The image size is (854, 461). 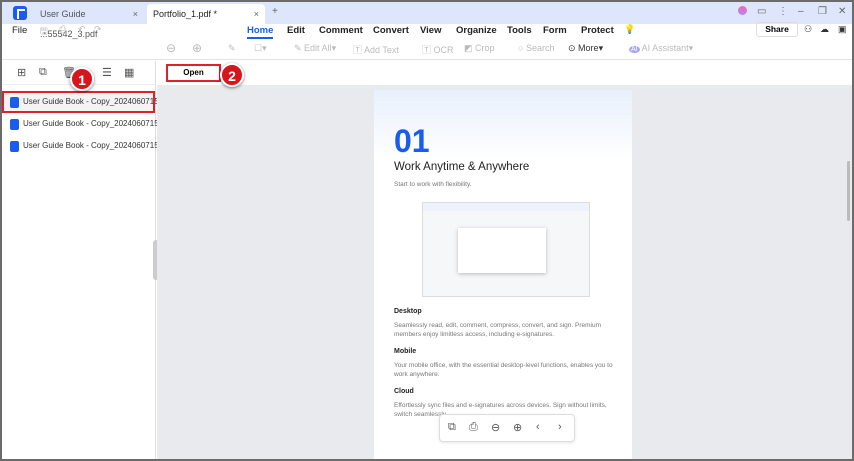 What do you see at coordinates (848, 191) in the screenshot?
I see `vertical-scrollbar` at bounding box center [848, 191].